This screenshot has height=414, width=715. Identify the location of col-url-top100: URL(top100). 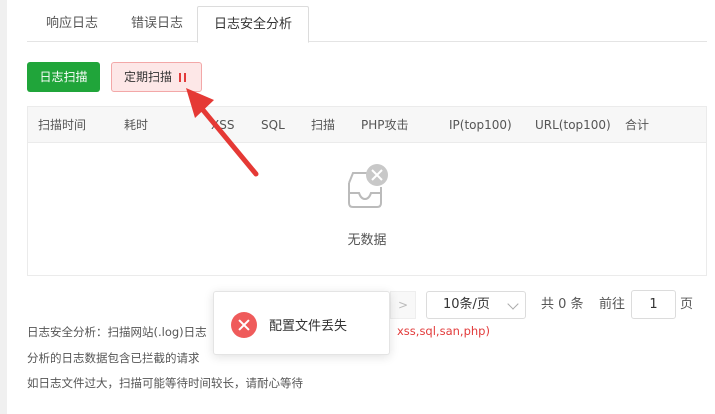
(573, 125).